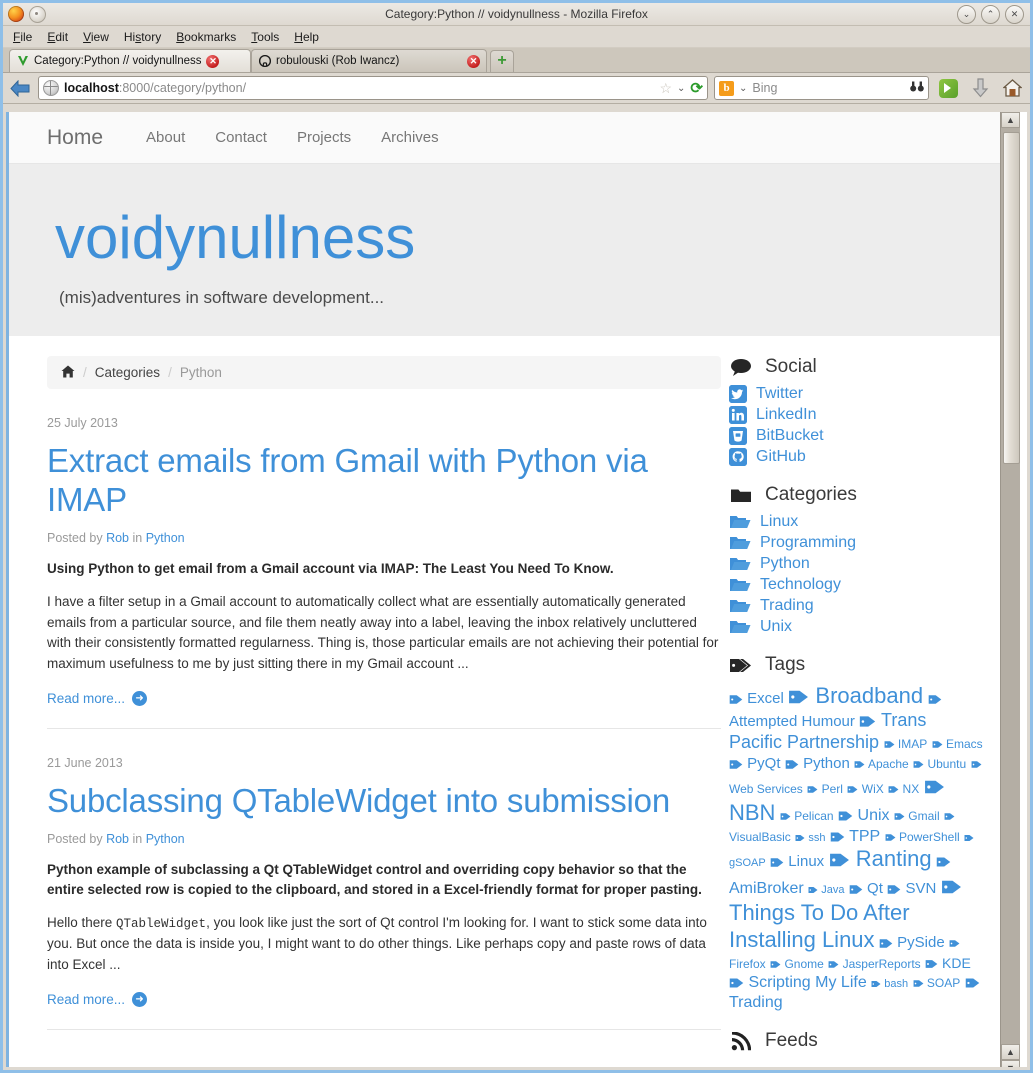 This screenshot has height=1073, width=1033. Describe the element at coordinates (797, 861) in the screenshot. I see `tag-link: Linux` at that location.